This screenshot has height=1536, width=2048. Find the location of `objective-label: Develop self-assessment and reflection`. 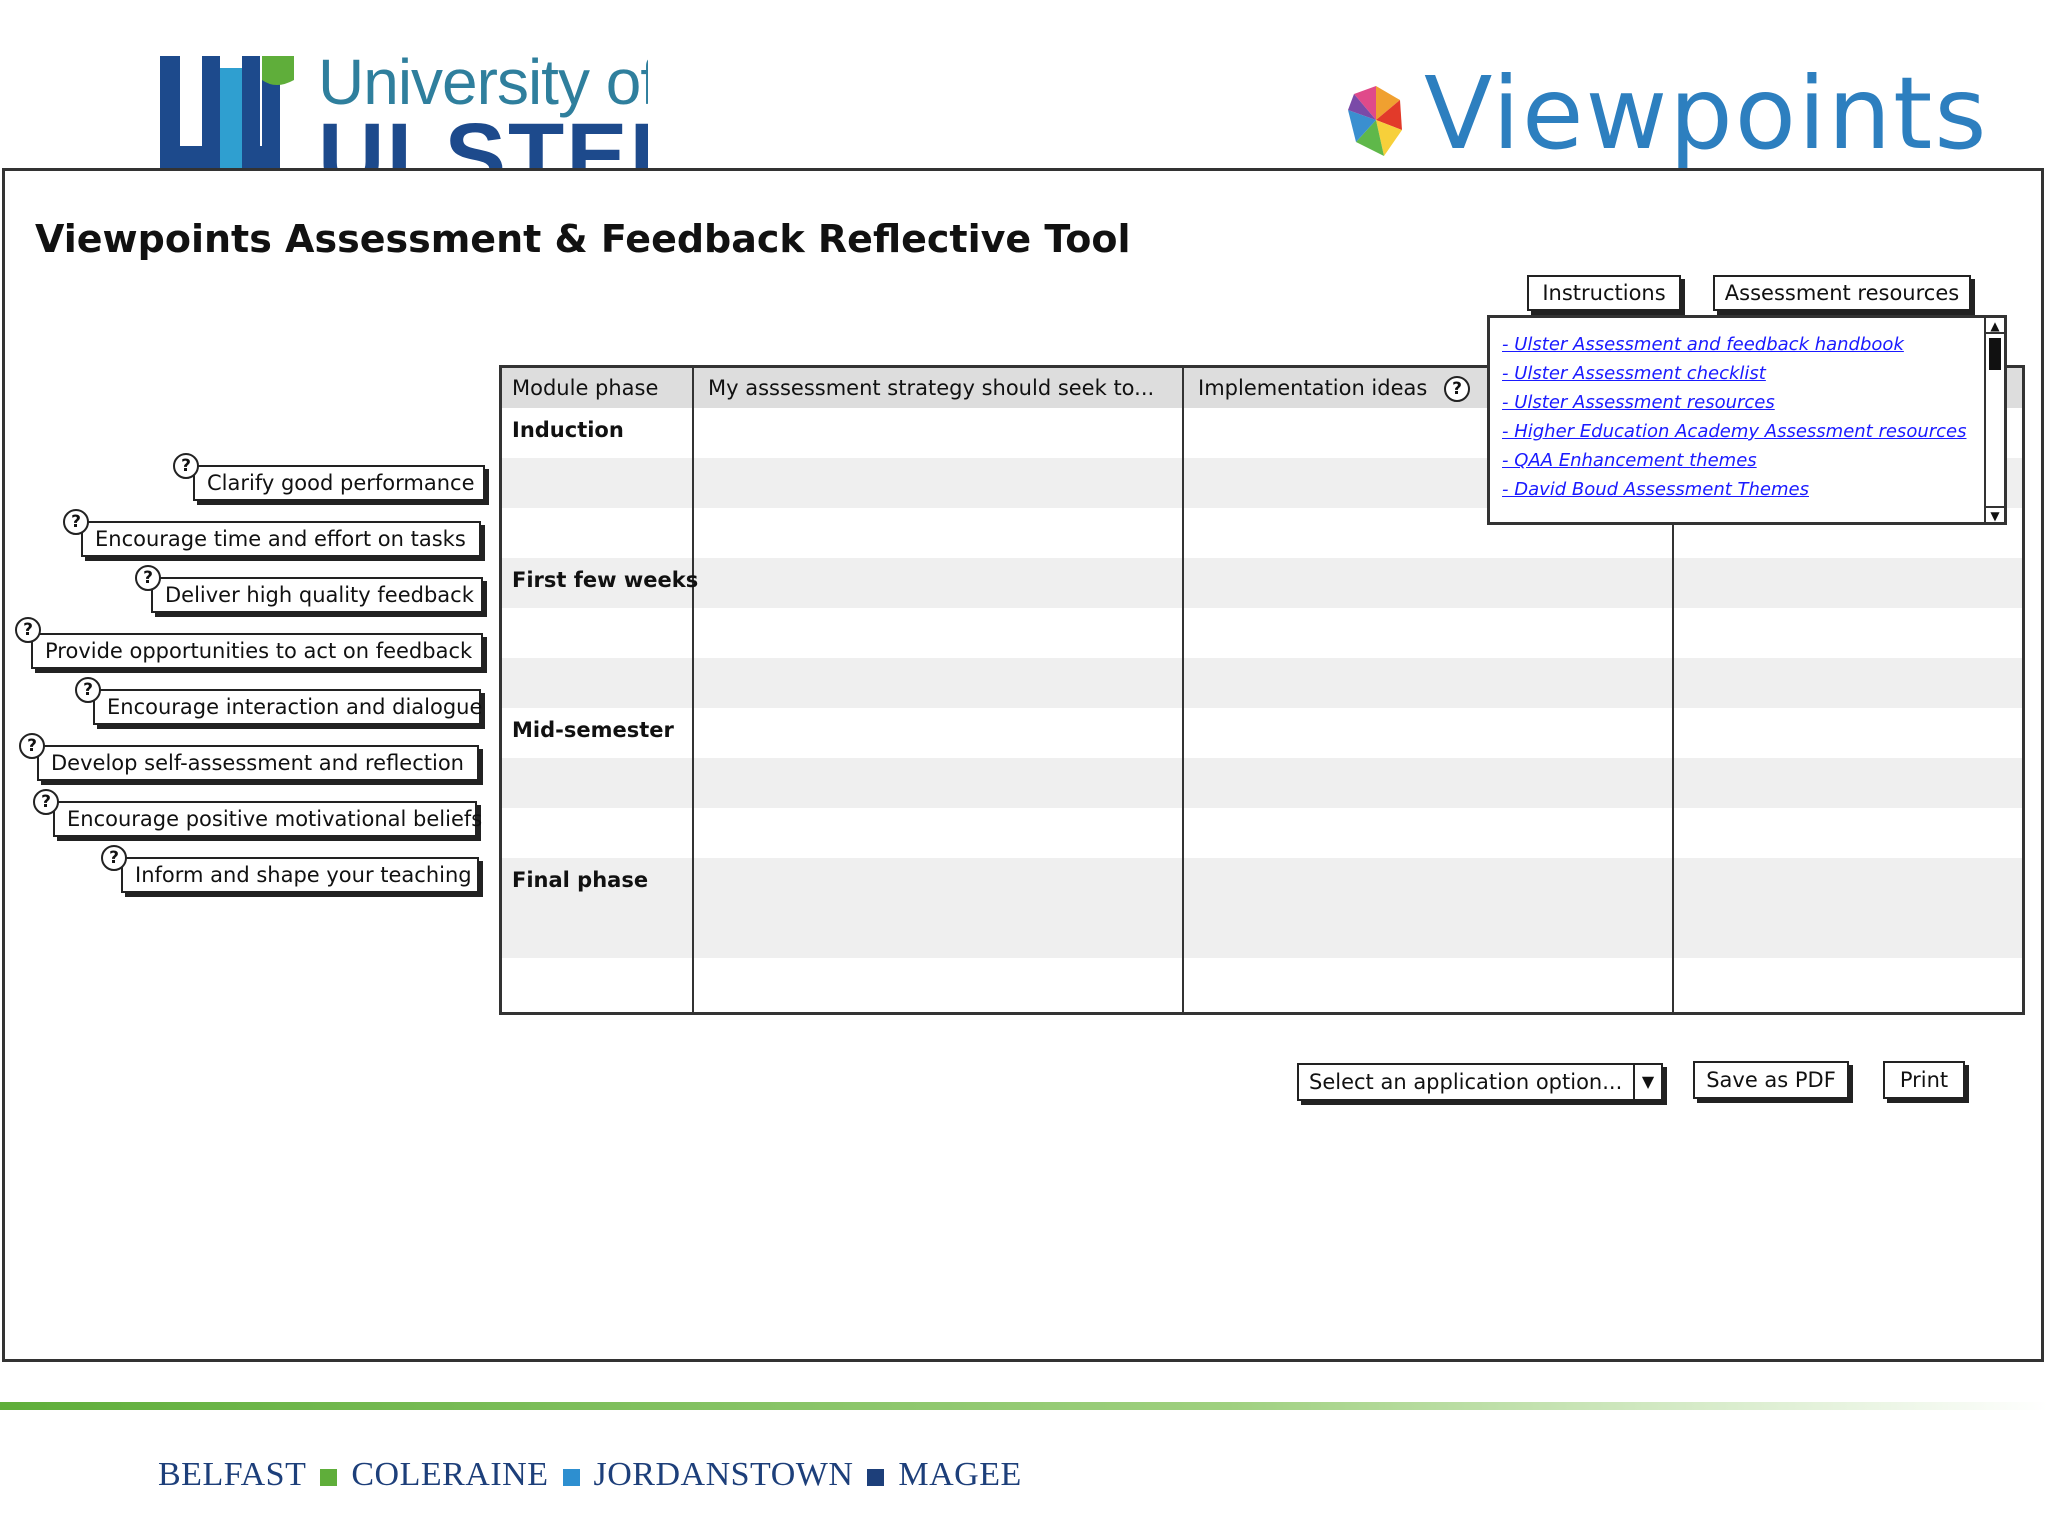

objective-label: Develop self-assessment and reflection is located at coordinates (257, 763).